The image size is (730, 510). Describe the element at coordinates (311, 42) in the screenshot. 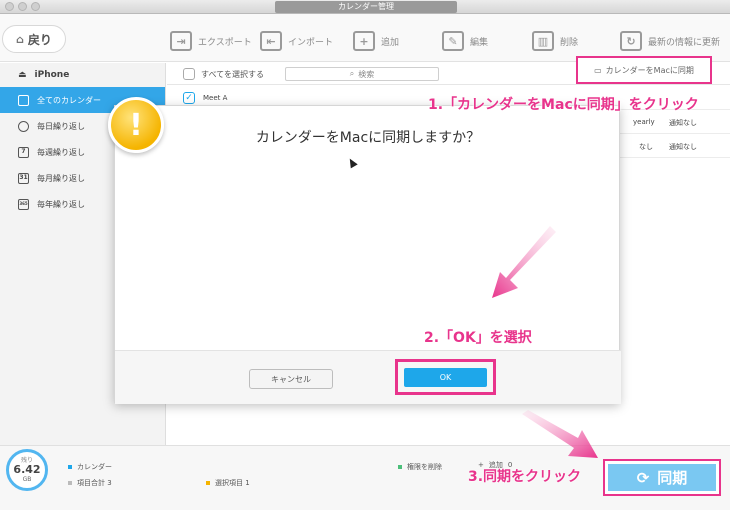

I see `import-label: インポート` at that location.